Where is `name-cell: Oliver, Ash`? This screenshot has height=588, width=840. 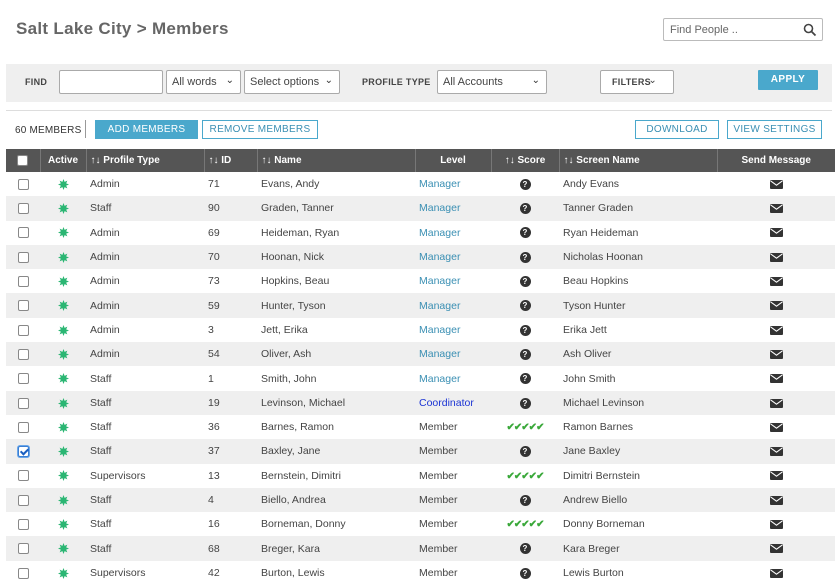
name-cell: Oliver, Ash is located at coordinates (336, 354).